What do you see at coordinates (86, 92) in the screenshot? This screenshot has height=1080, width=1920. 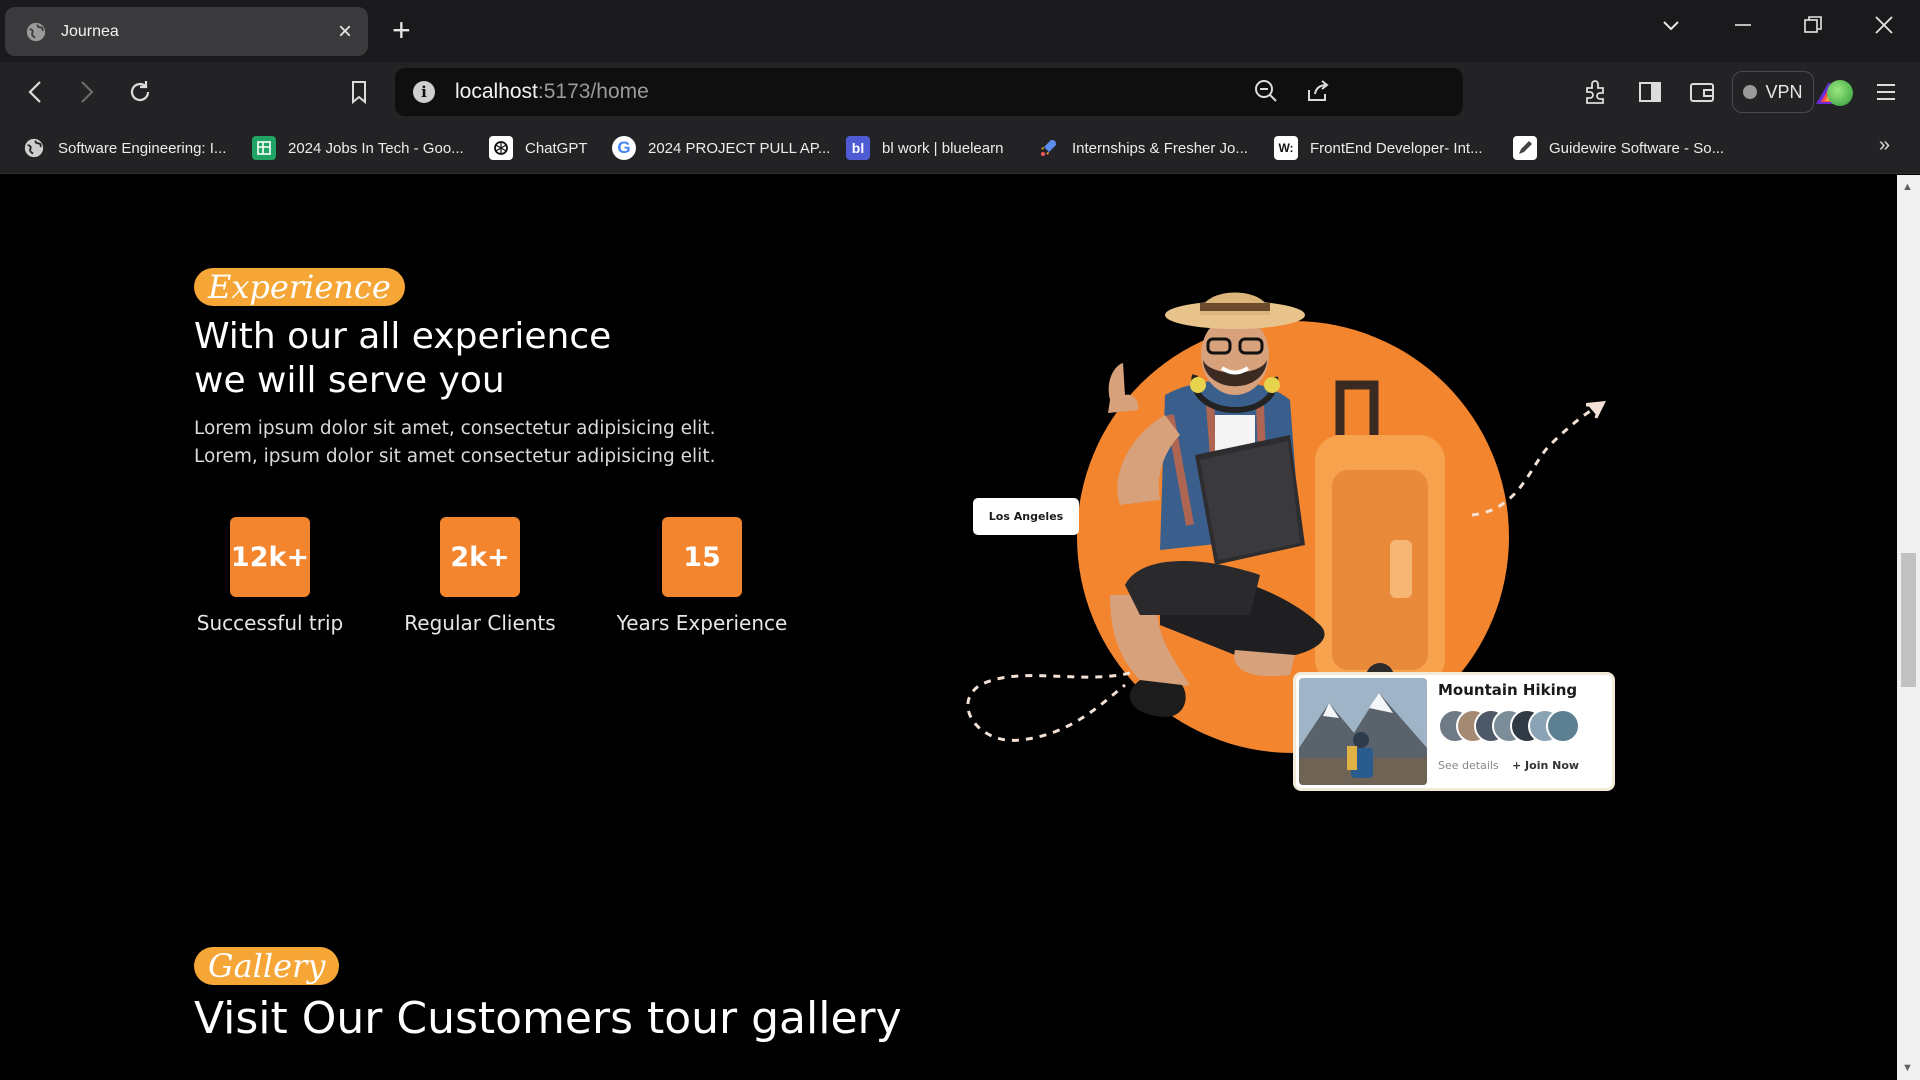 I see `forward-icon` at bounding box center [86, 92].